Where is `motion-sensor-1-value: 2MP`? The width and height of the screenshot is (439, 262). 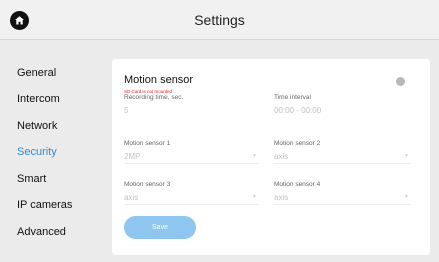 motion-sensor-1-value: 2MP is located at coordinates (132, 156).